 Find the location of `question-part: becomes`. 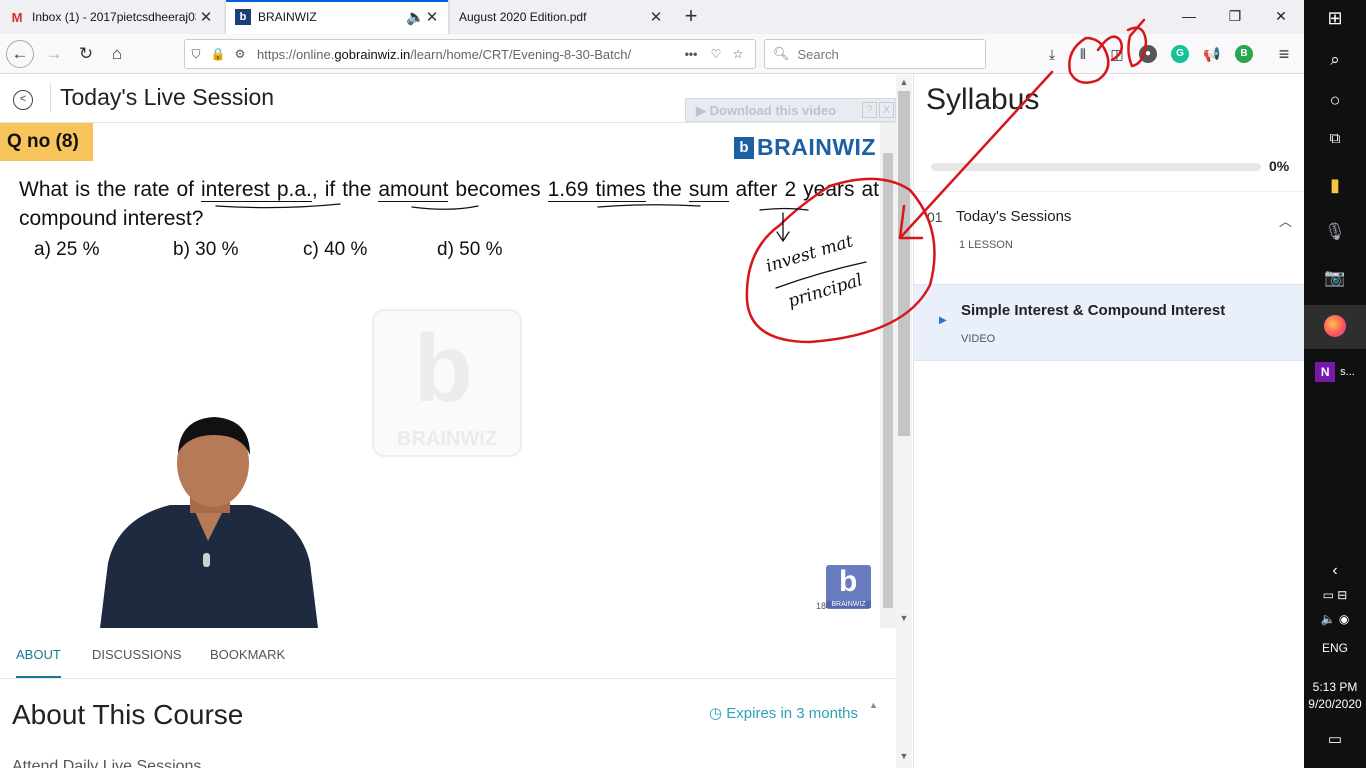

question-part: becomes is located at coordinates (498, 189).